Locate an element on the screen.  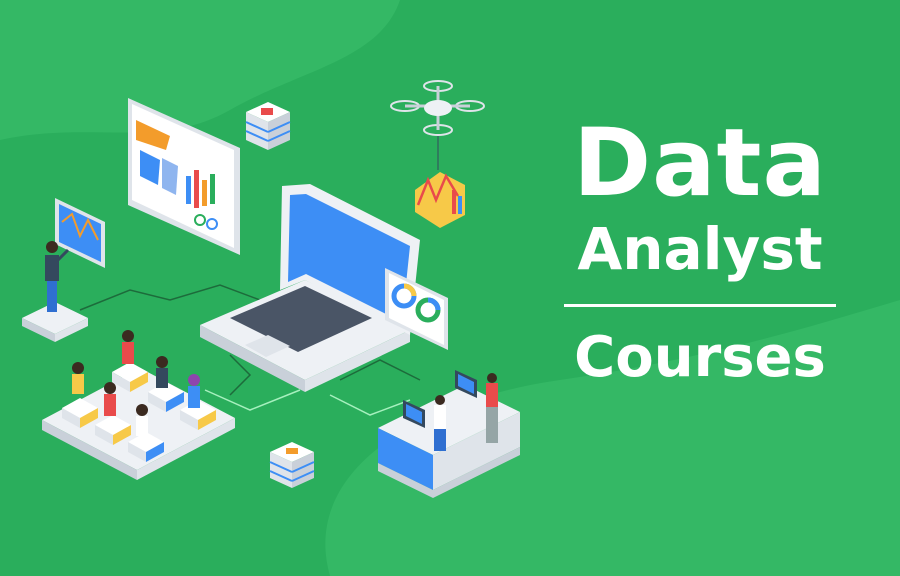
connector-lines-light is located at coordinates (307, 402).